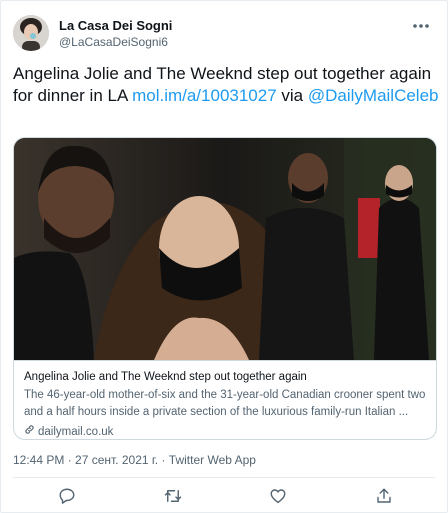 The height and width of the screenshot is (513, 448). I want to click on tweet-header: La Casa Dei Sogni @LaCasaDeiSogni6, so click(224, 35).